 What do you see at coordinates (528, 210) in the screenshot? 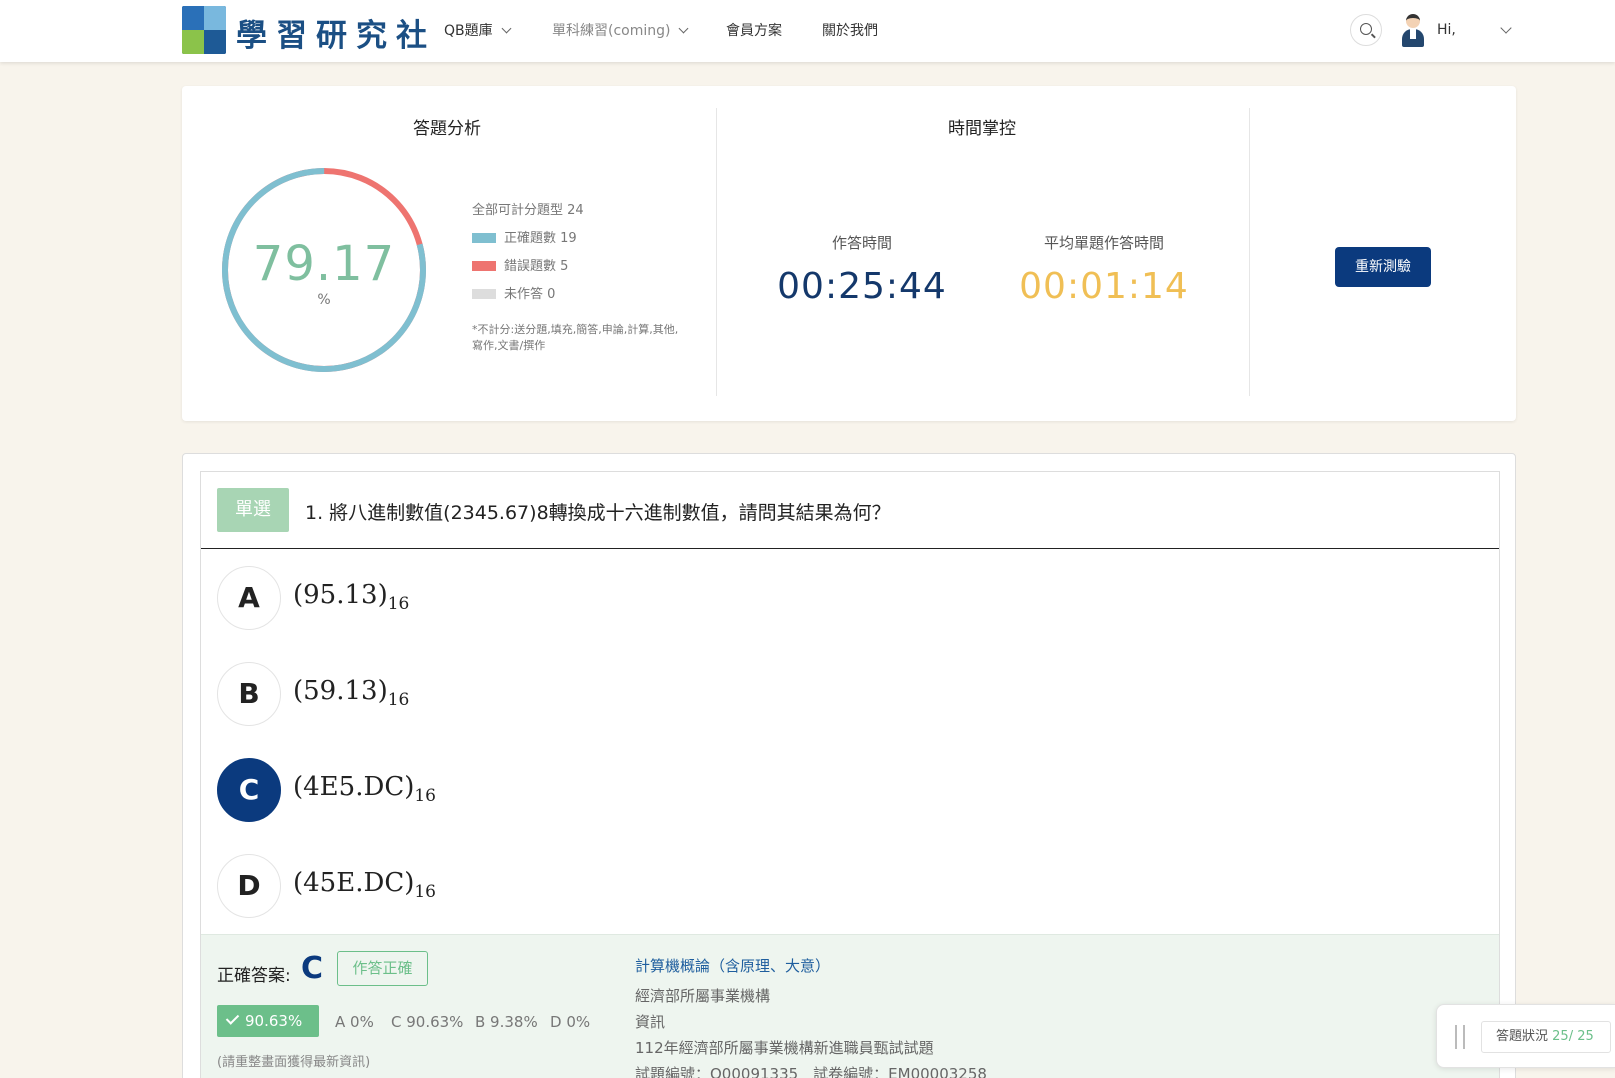
I see `scorable-total: 全部可計分題型 24` at bounding box center [528, 210].